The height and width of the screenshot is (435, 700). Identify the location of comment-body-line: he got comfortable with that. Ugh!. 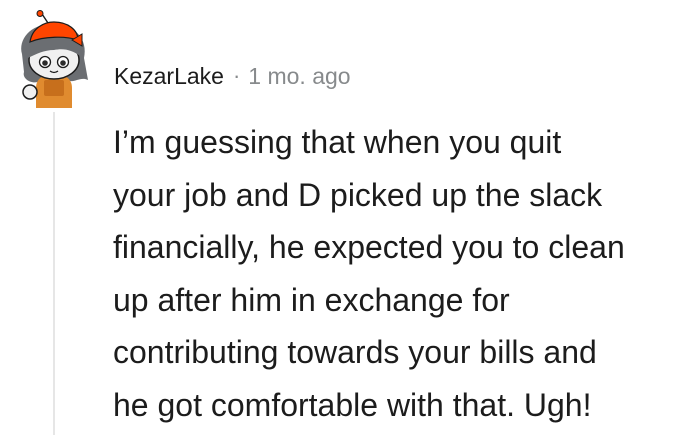
(352, 404).